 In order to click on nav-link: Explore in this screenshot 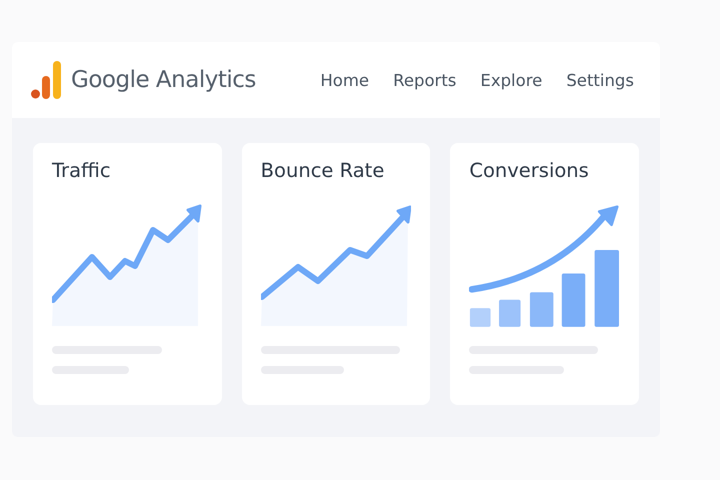, I will do `click(511, 80)`.